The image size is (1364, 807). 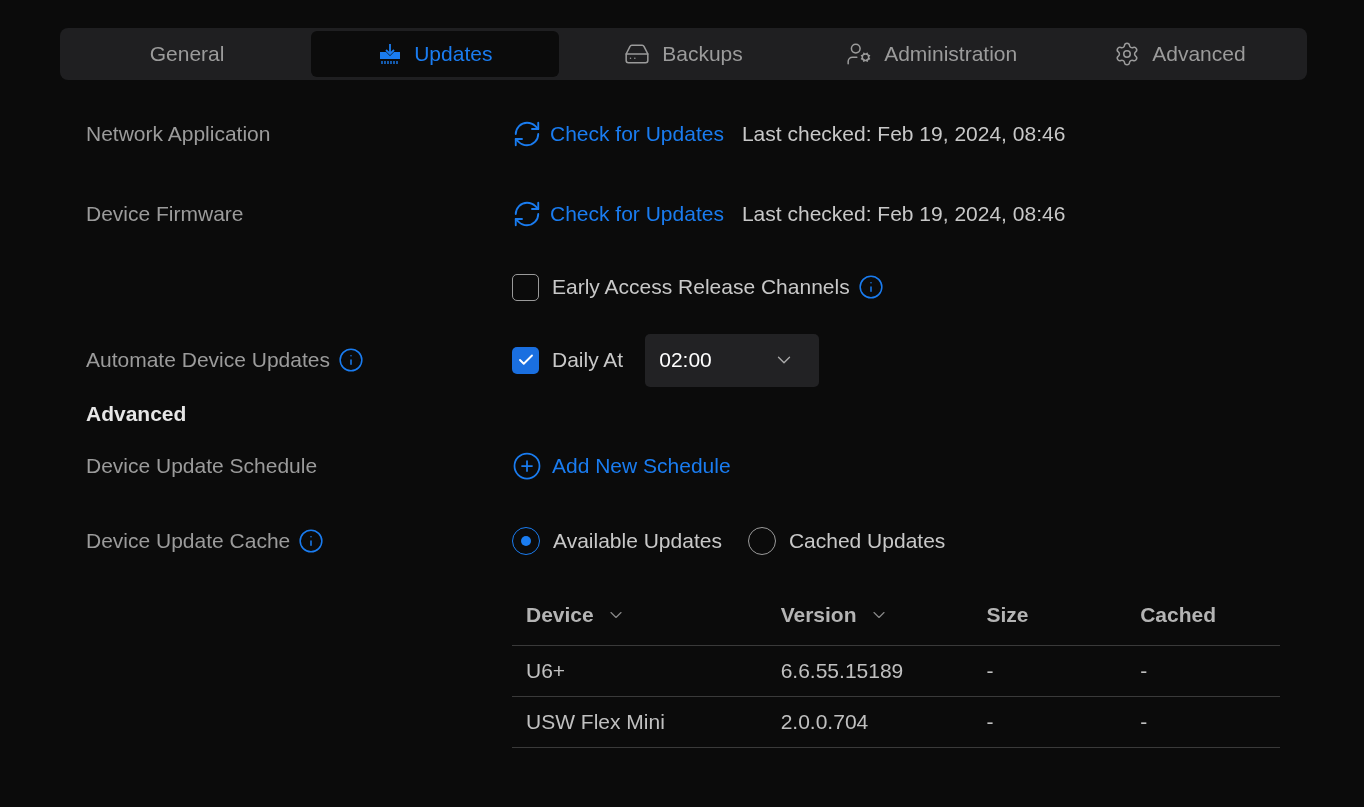 What do you see at coordinates (842, 671) in the screenshot?
I see `table-cell: 6.6.55.15189` at bounding box center [842, 671].